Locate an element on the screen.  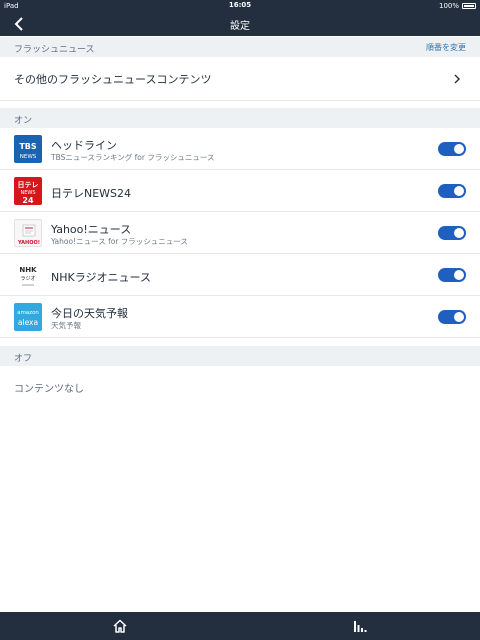
nhk-radio-logo: NHK ラジオ is located at coordinates (28, 275).